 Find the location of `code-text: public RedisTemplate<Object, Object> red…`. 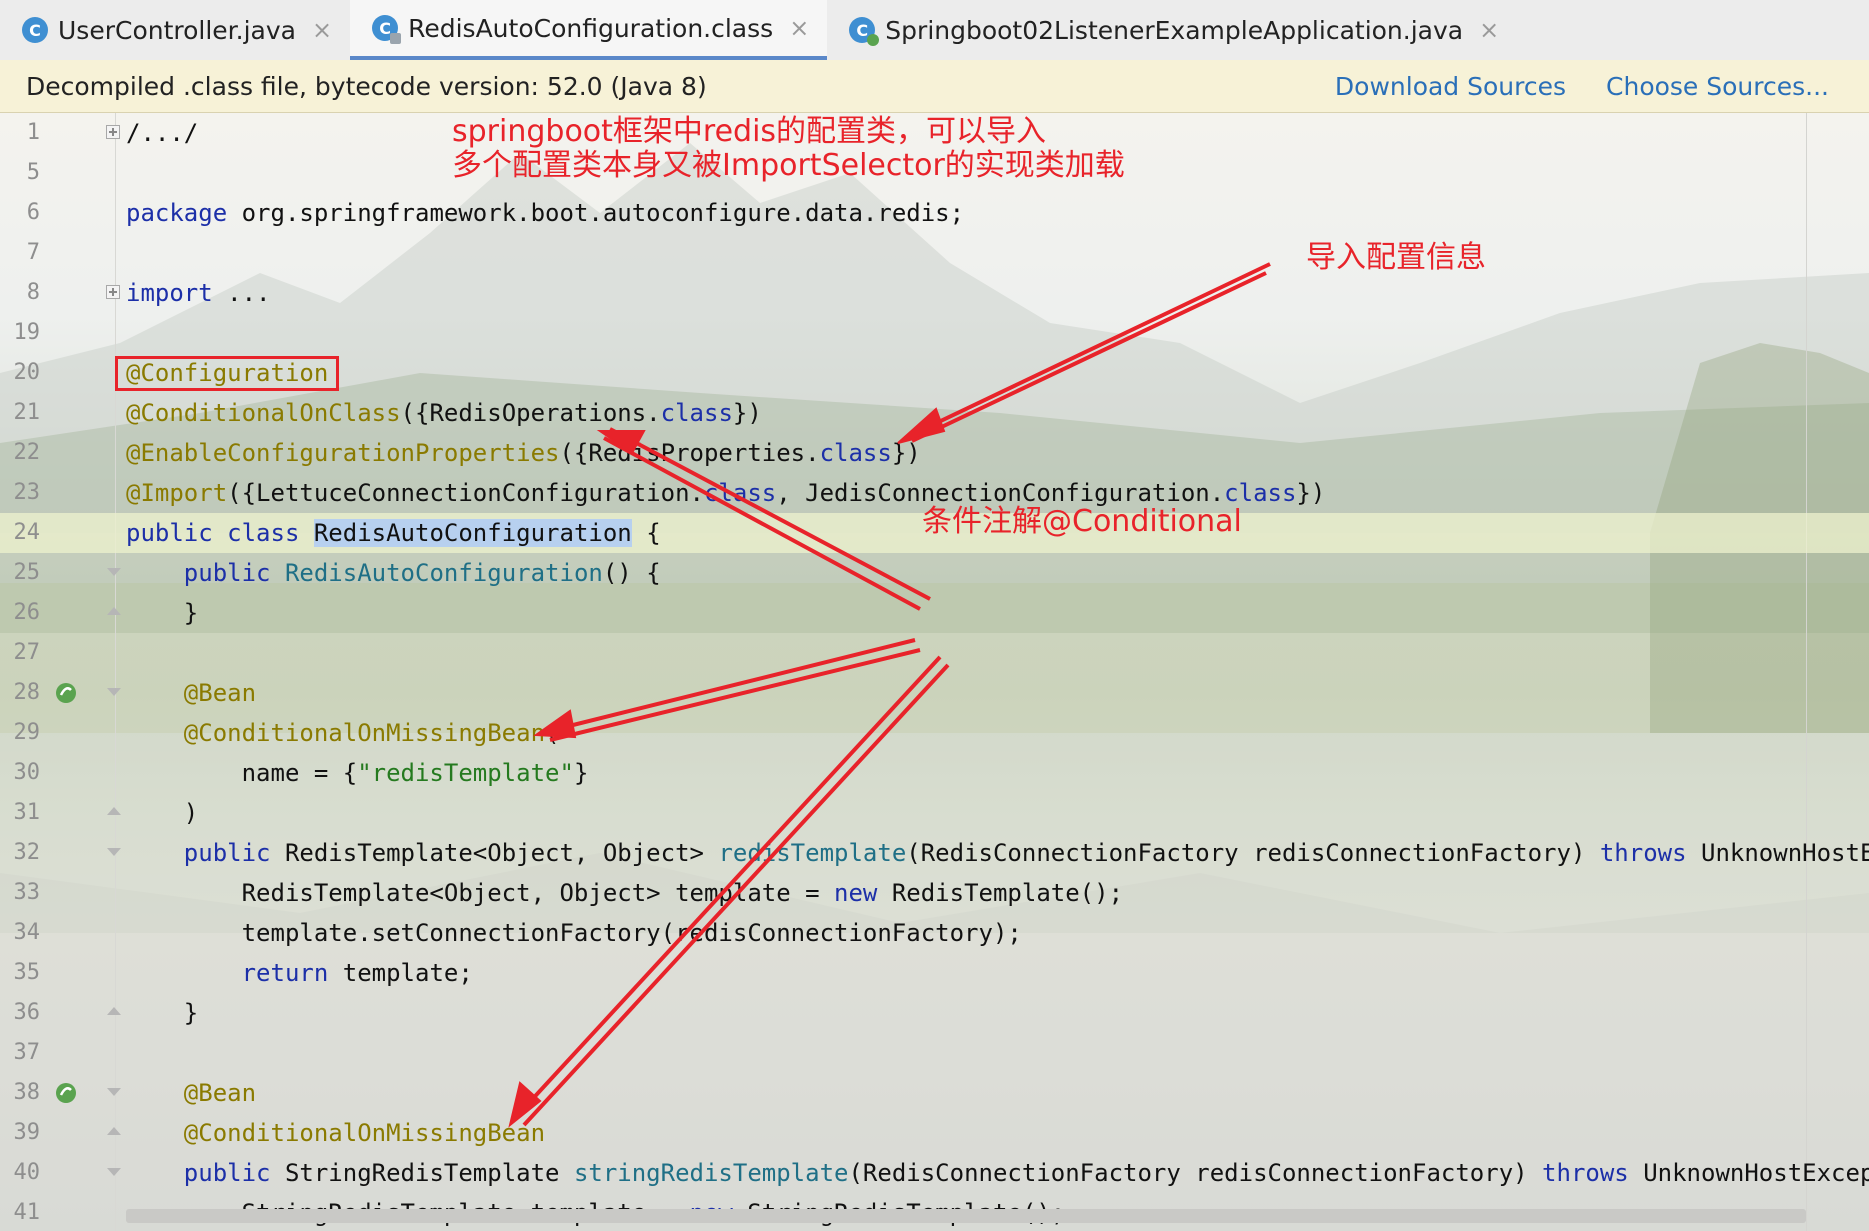

code-text: public RedisTemplate<Object, Object> red… is located at coordinates (997, 853).